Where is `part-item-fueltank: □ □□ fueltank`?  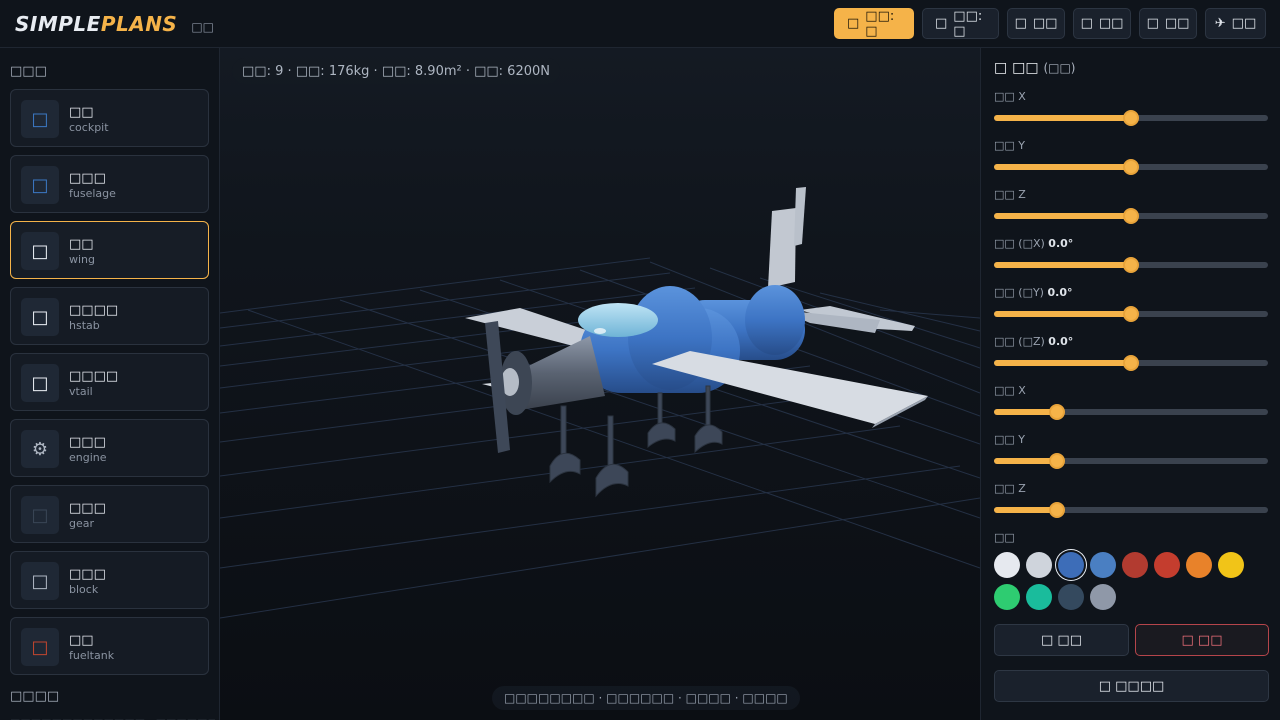 part-item-fueltank: □ □□ fueltank is located at coordinates (109, 646).